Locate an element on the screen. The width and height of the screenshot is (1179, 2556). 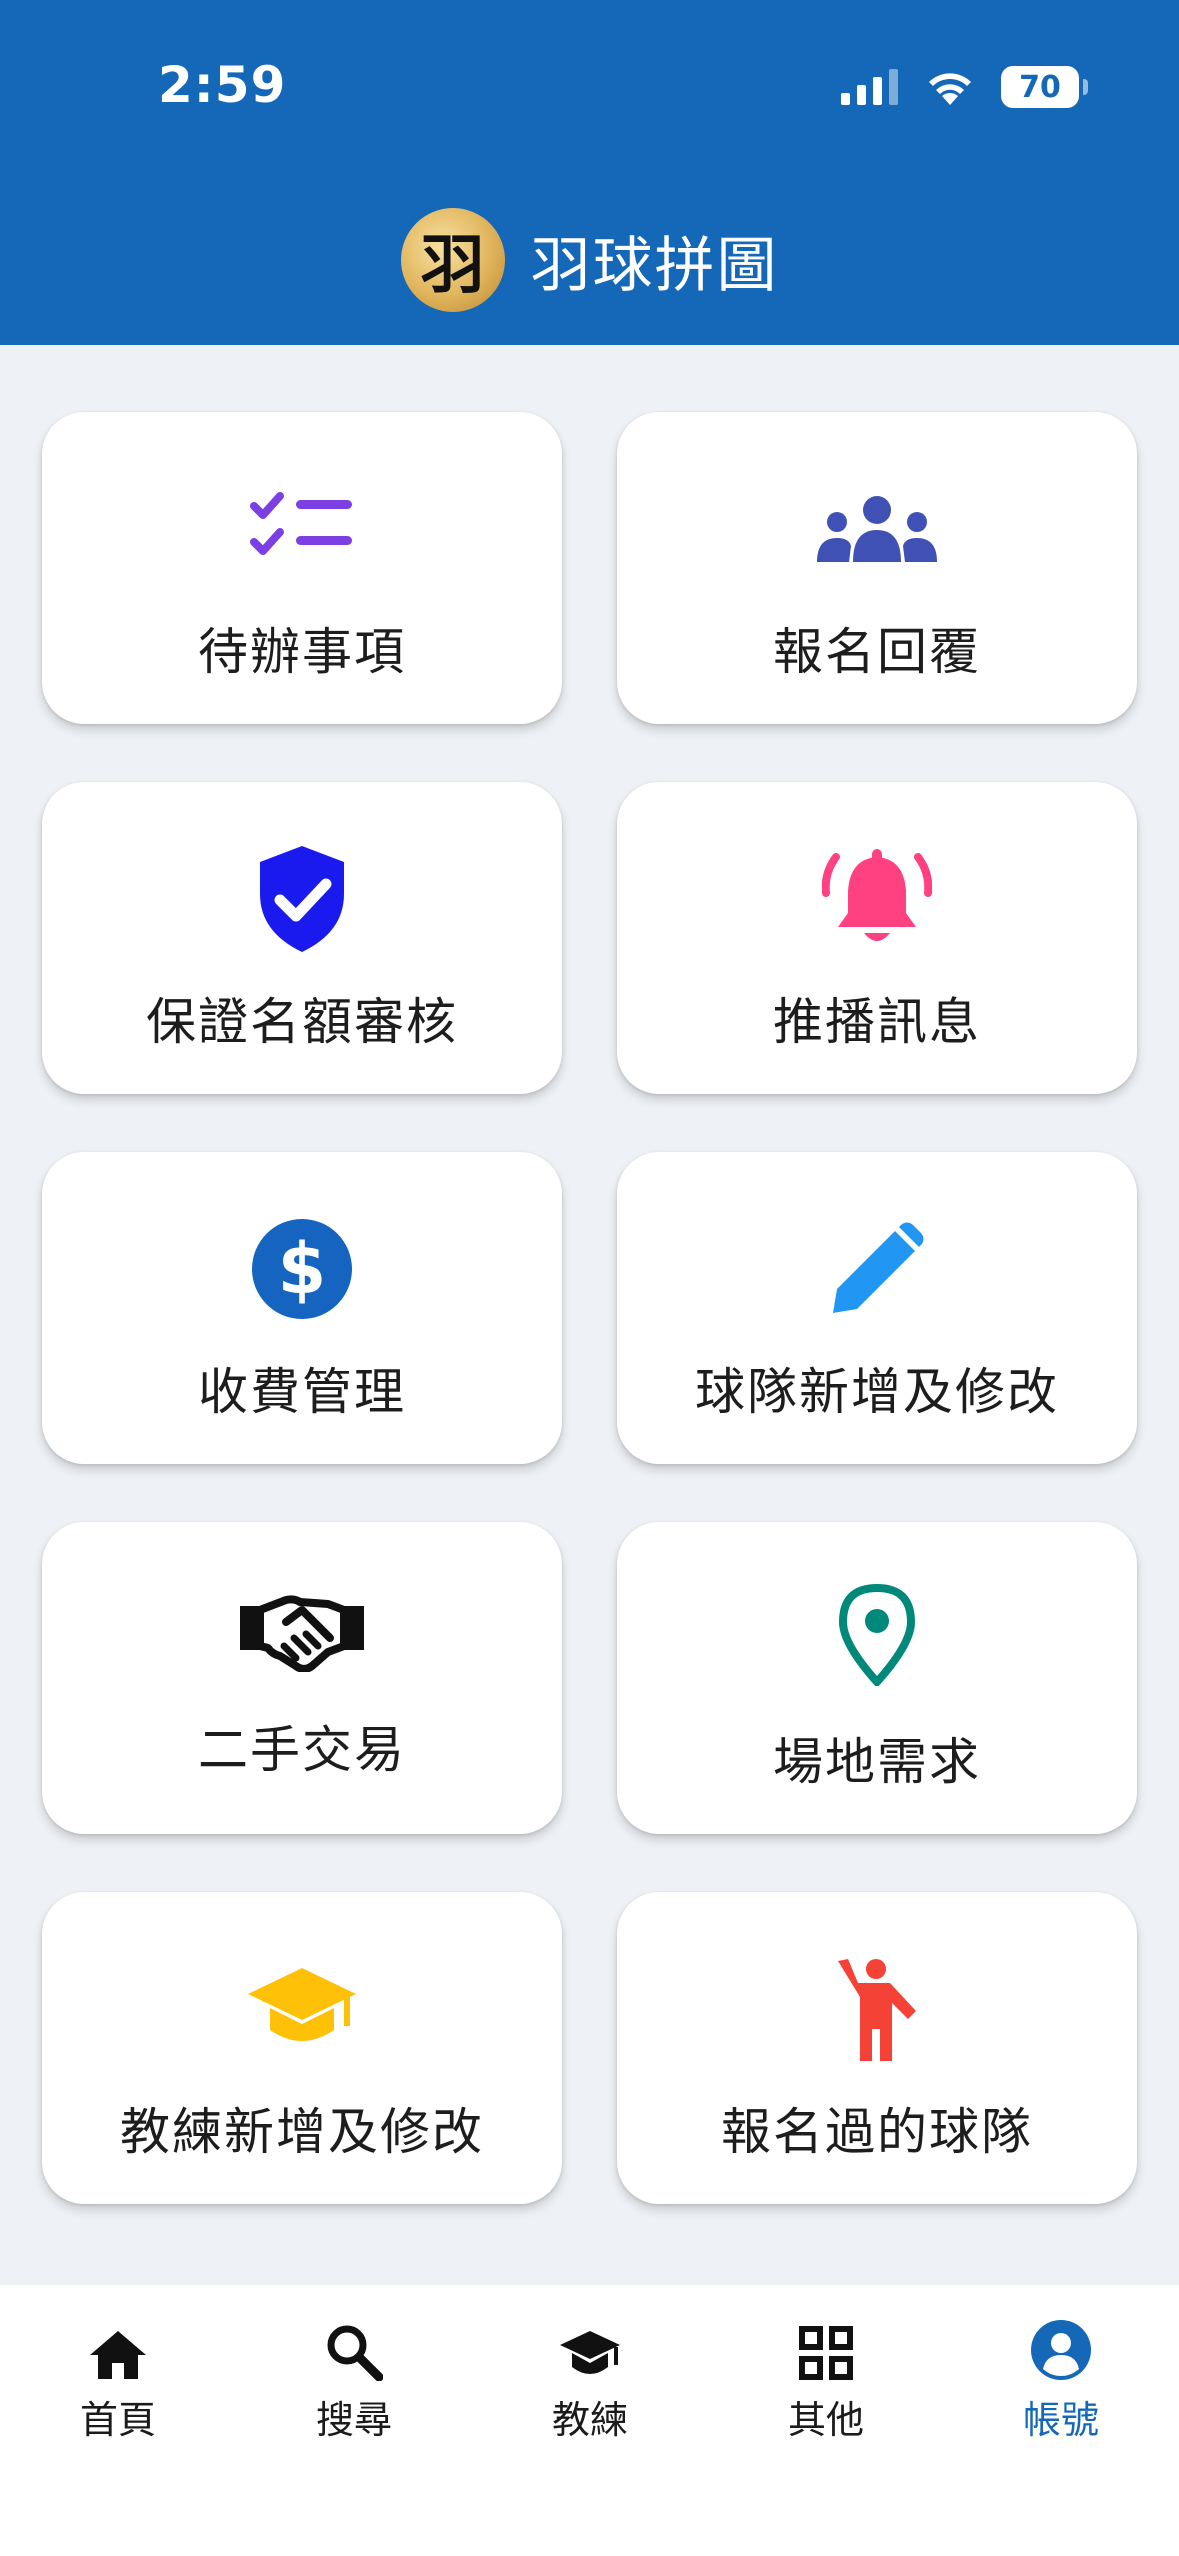
card-label: 二手交易 is located at coordinates (302, 1750).